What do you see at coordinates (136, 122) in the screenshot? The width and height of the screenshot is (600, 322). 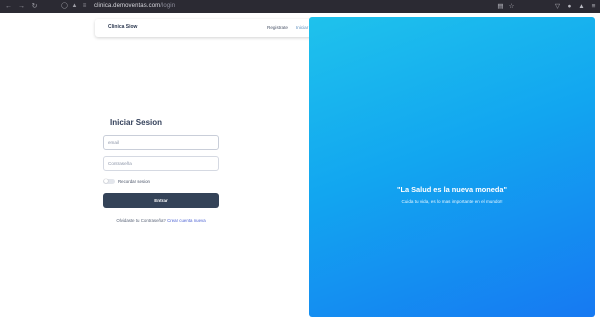 I see `login-title: Iniciar Sesion` at bounding box center [136, 122].